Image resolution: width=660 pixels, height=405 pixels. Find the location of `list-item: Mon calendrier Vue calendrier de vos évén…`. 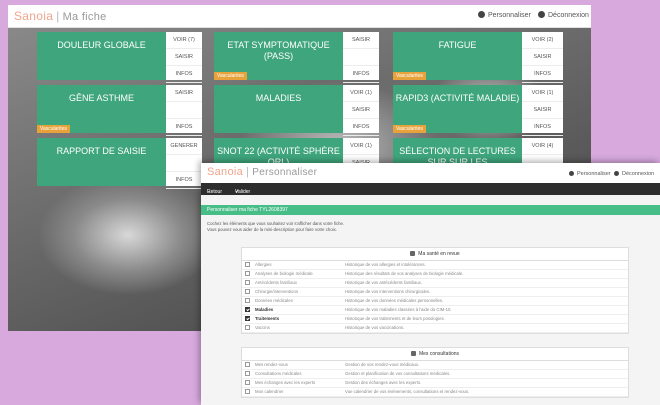

list-item: Mon calendrier Vue calendrier de vos évén… is located at coordinates (435, 392).